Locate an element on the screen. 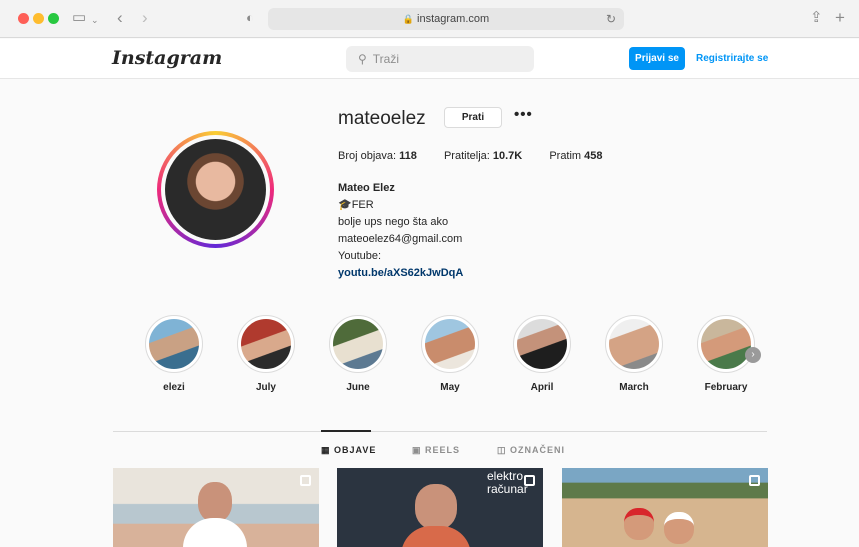 This screenshot has height=547, width=859. highlight-elezi: elezi is located at coordinates (174, 354).